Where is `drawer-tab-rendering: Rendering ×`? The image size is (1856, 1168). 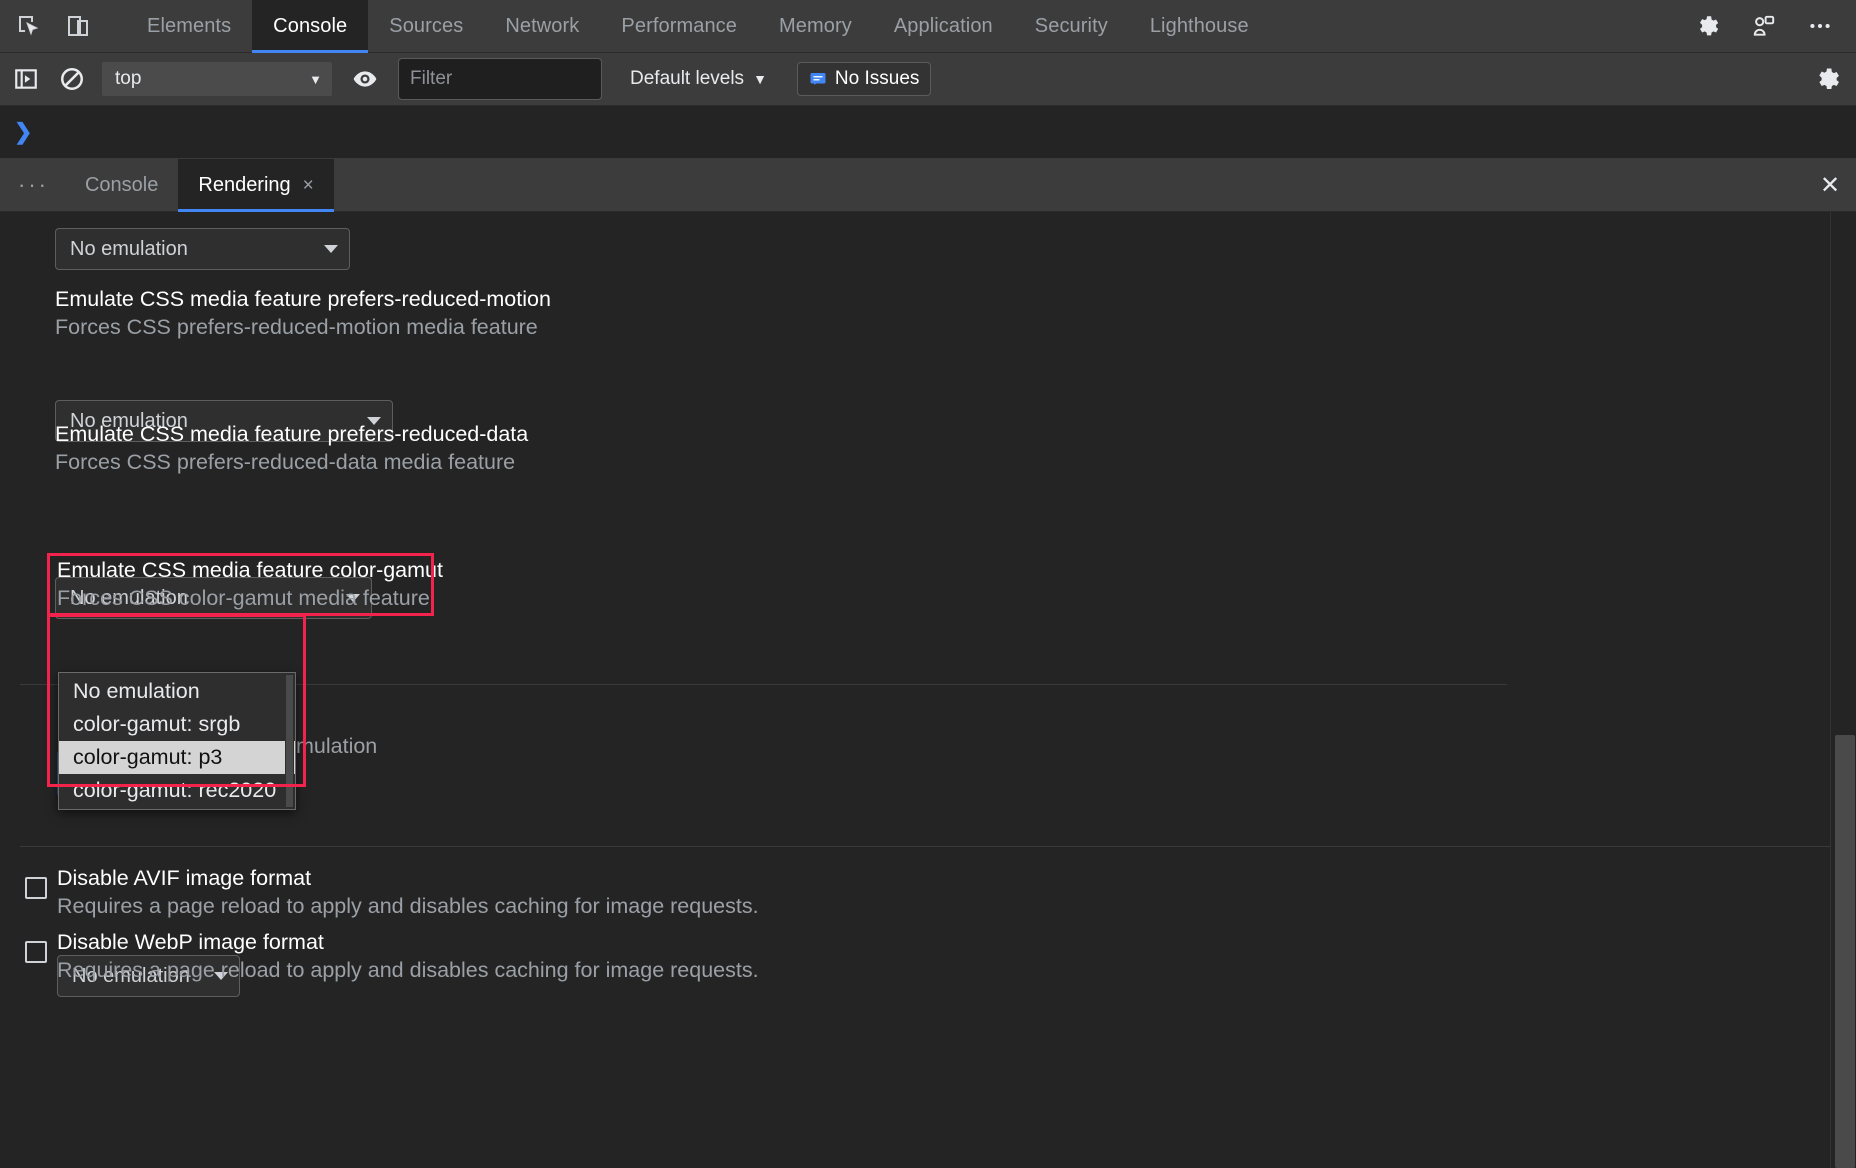
drawer-tab-rendering: Rendering × is located at coordinates (256, 185).